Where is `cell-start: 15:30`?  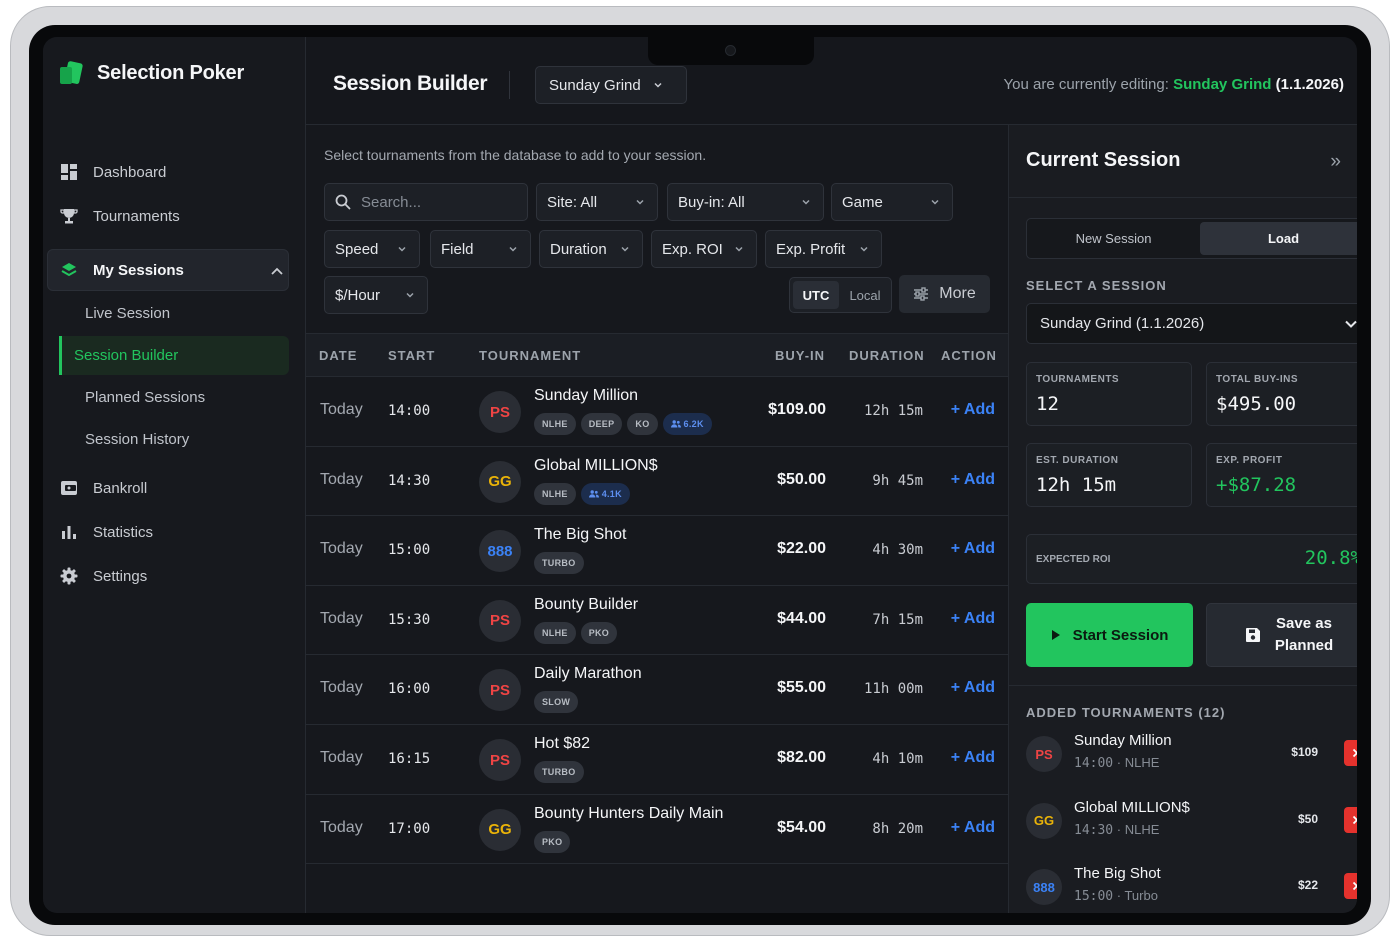 cell-start: 15:30 is located at coordinates (409, 619).